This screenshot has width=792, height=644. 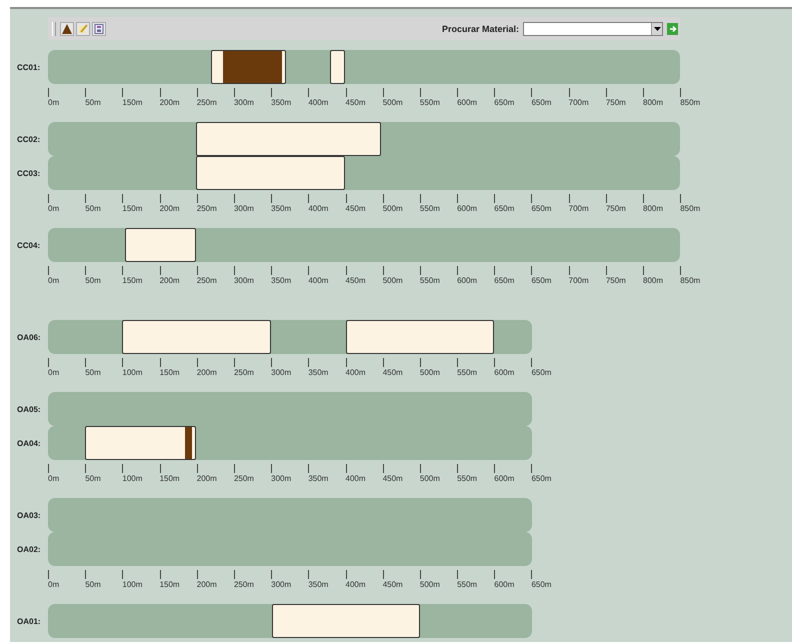 What do you see at coordinates (29, 337) in the screenshot?
I see `lane-label: OA06:` at bounding box center [29, 337].